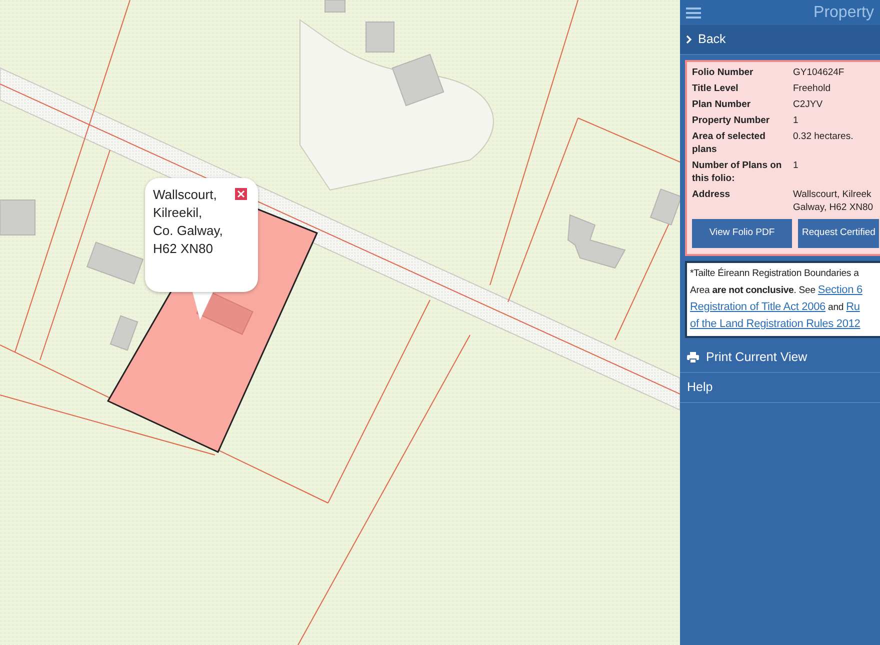  What do you see at coordinates (808, 104) in the screenshot?
I see `field-value: C2JYV` at bounding box center [808, 104].